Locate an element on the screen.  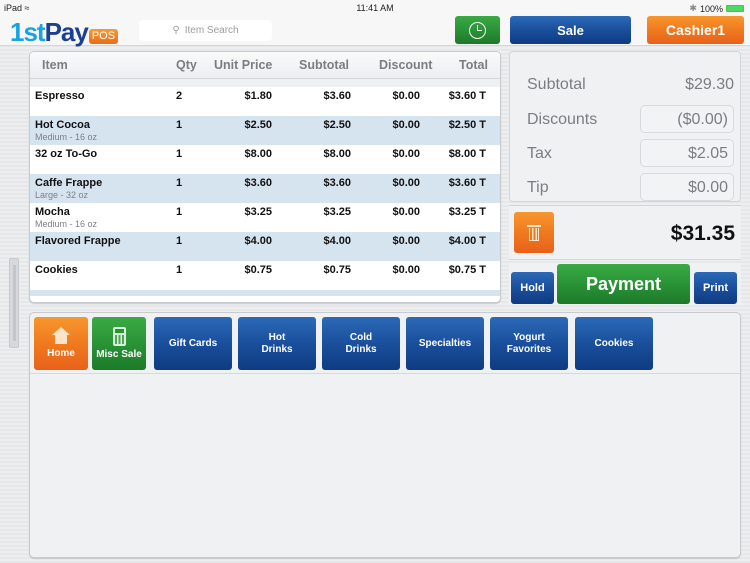
tax-field: $2.05 is located at coordinates (687, 153).